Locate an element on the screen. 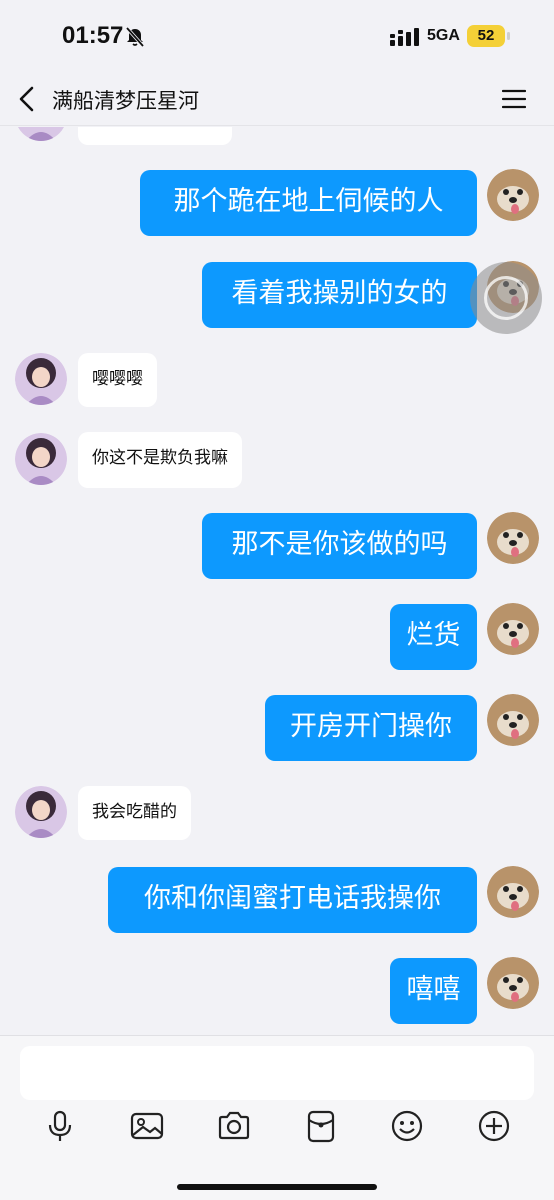 This screenshot has width=554, height=1200. message-bubble-outgoing: 看着我操别的女的 is located at coordinates (339, 295).